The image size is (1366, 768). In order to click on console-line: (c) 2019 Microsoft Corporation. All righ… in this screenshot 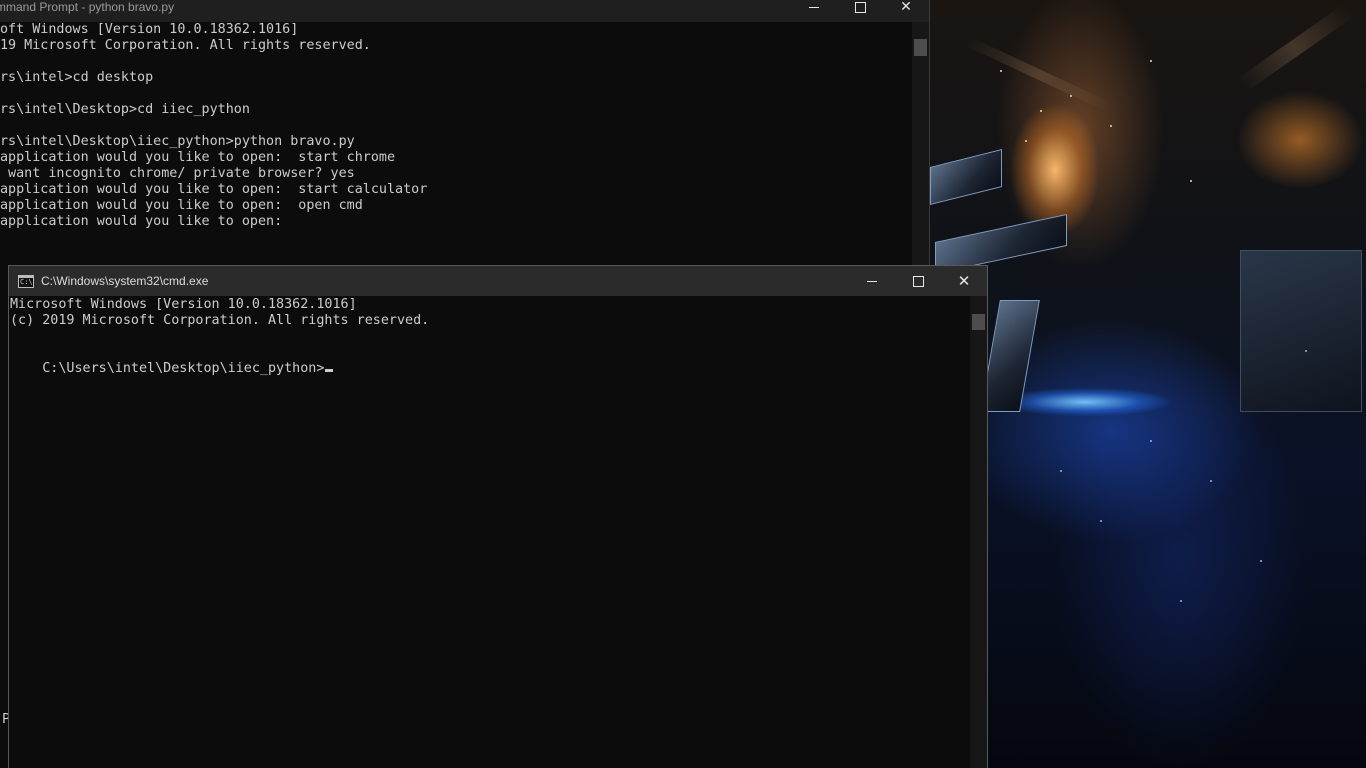, I will do `click(220, 320)`.